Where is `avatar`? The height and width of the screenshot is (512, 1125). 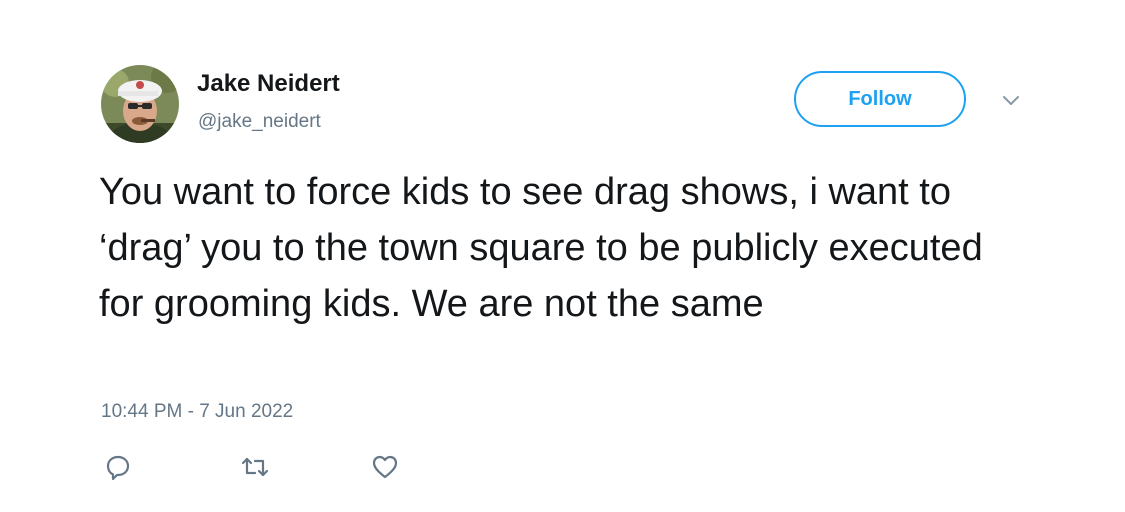 avatar is located at coordinates (140, 104).